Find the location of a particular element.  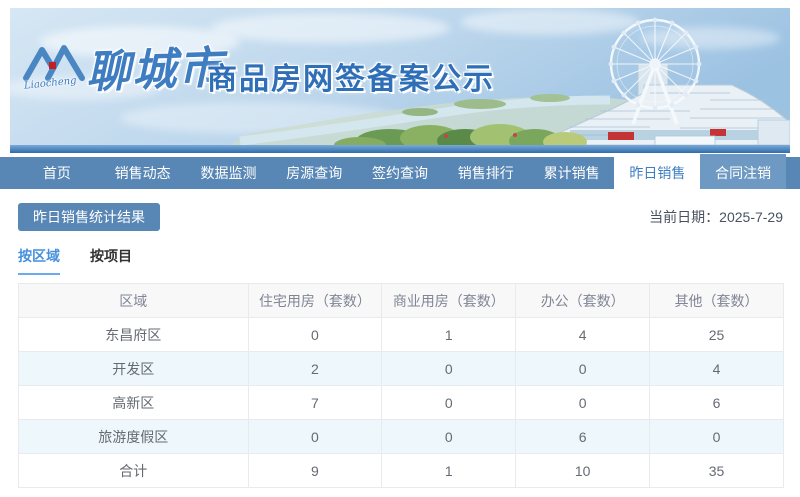

city-name: 聊城市 is located at coordinates (155, 70).